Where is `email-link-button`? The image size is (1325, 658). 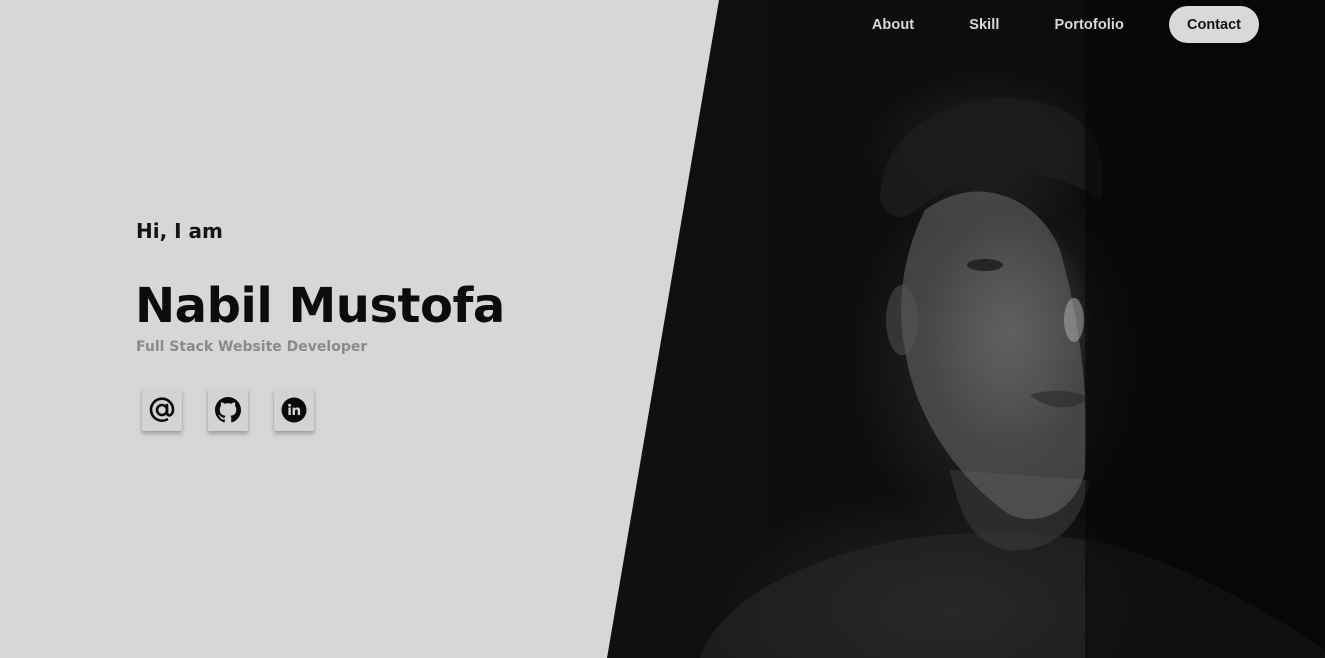 email-link-button is located at coordinates (162, 410).